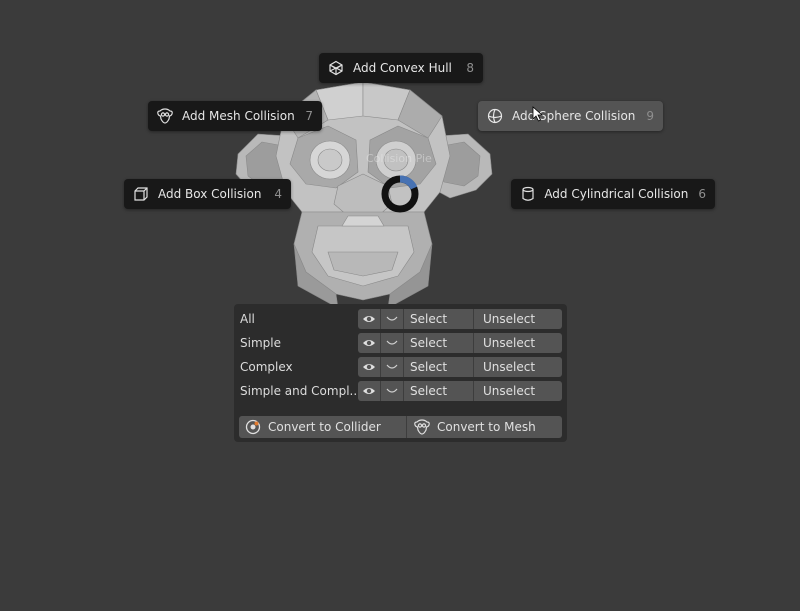 This screenshot has height=611, width=800. I want to click on hotkey-label: 9, so click(650, 116).